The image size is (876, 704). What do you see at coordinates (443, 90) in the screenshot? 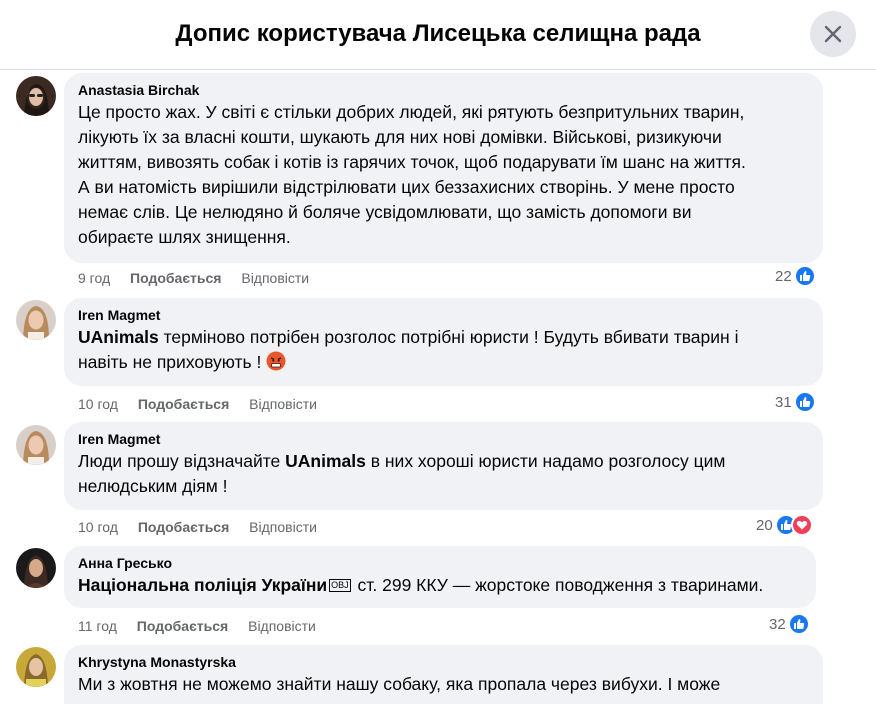
I see `comment-author: Anastasia Birchak` at bounding box center [443, 90].